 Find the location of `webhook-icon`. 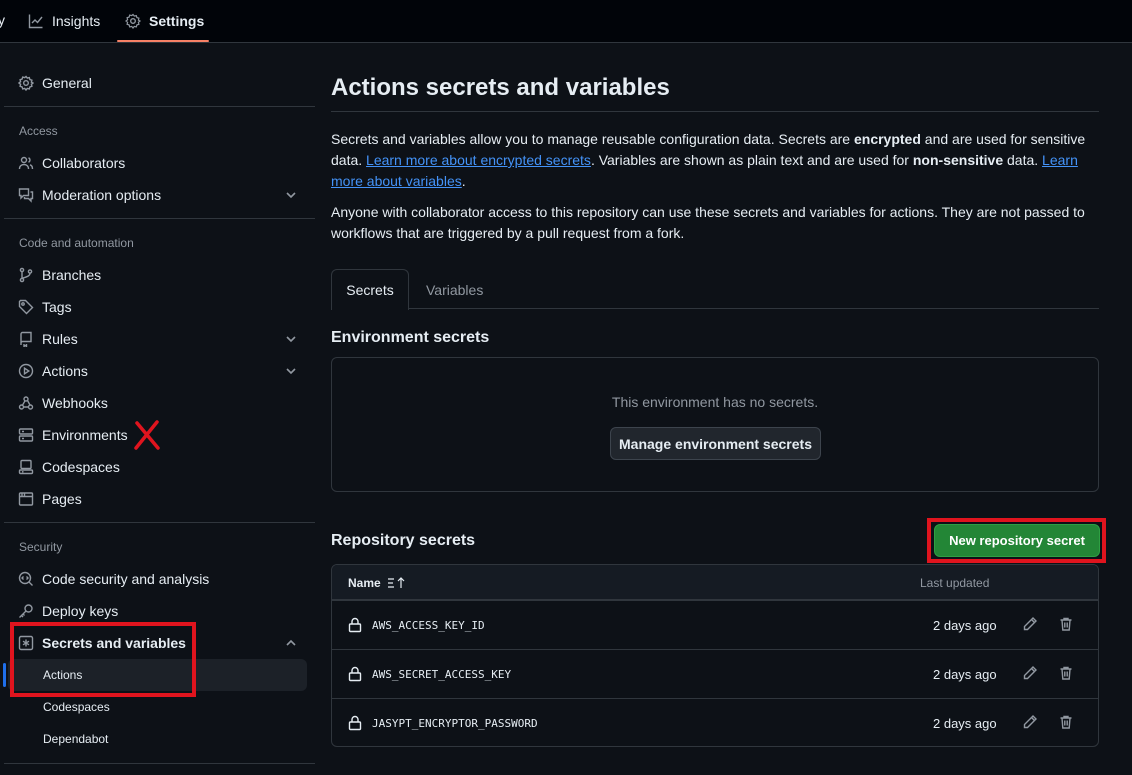

webhook-icon is located at coordinates (26, 403).